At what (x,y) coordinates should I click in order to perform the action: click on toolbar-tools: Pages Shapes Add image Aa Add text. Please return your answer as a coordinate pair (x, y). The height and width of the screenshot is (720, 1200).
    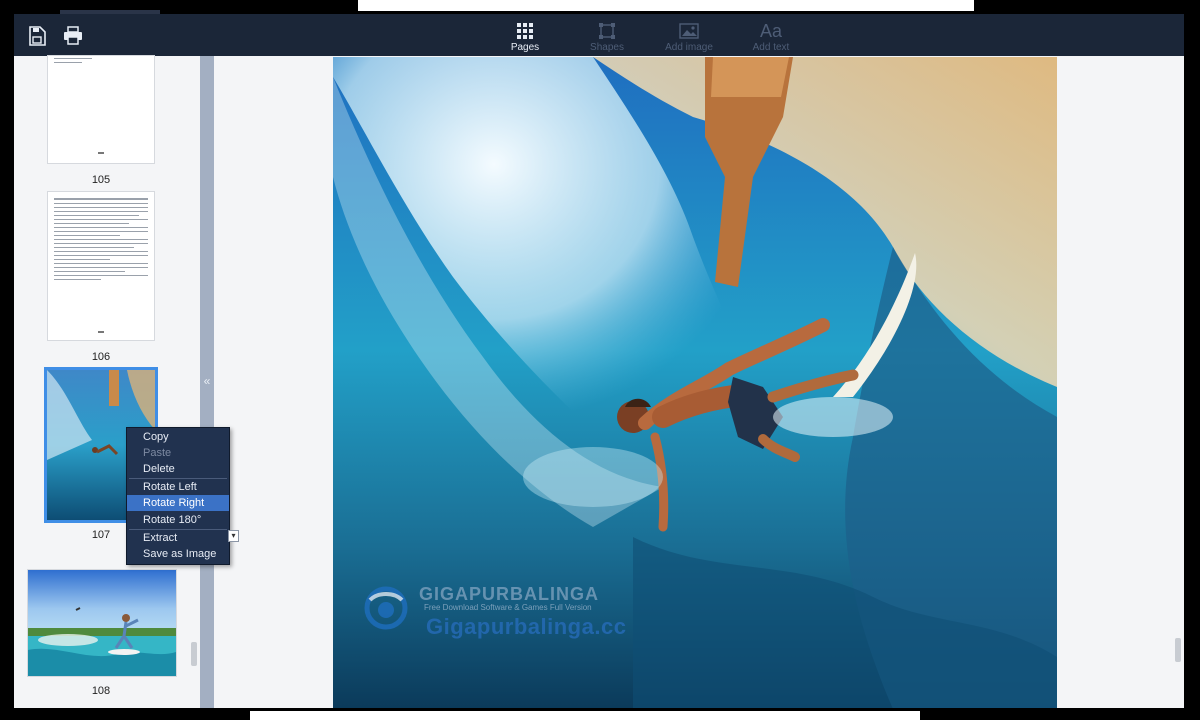
    Looking at the image, I should click on (648, 35).